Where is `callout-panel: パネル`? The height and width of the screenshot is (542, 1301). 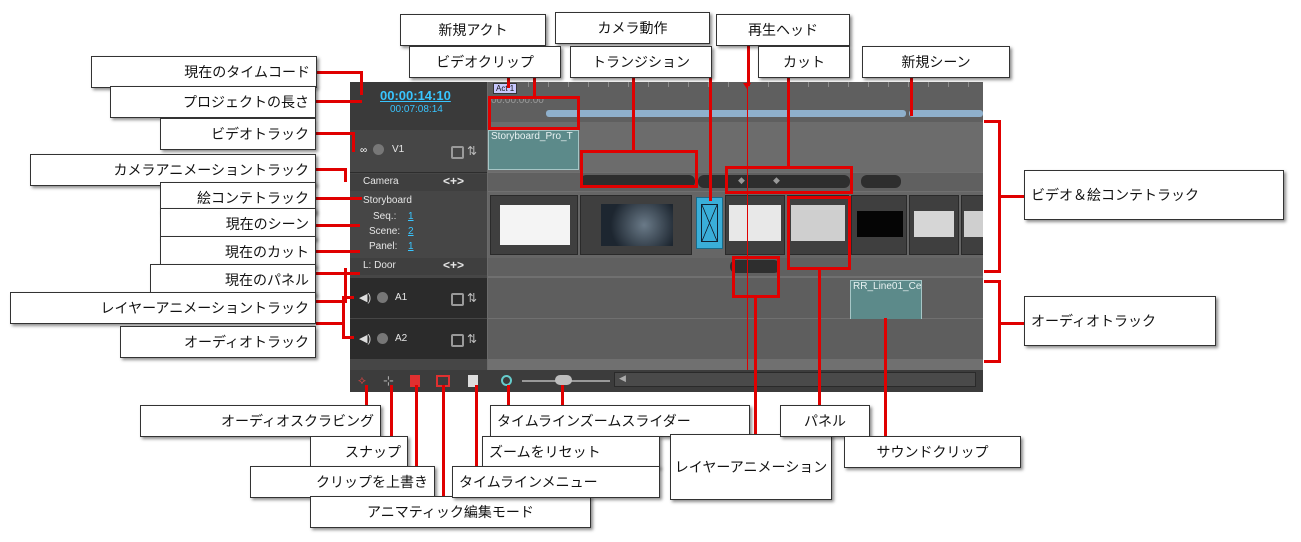
callout-panel: パネル is located at coordinates (825, 421).